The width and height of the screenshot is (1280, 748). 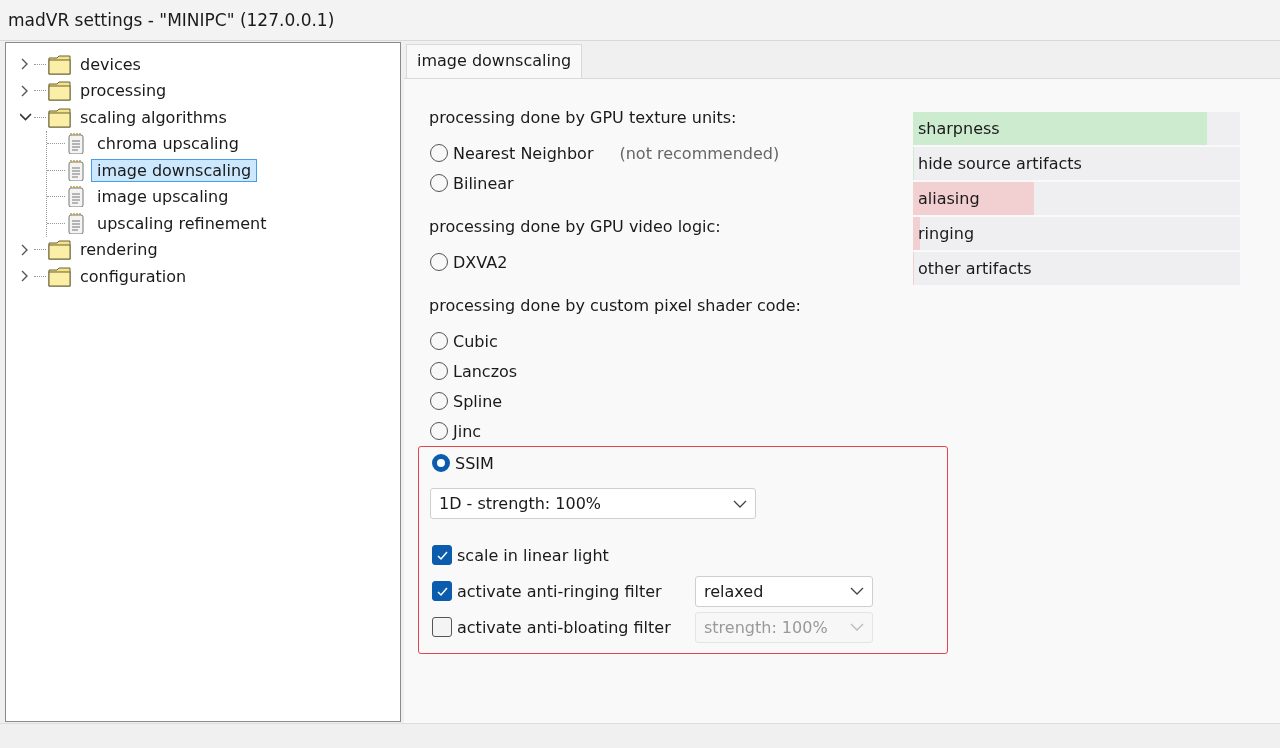 I want to click on group-heading: processing done by GPU video logic:, so click(x=575, y=227).